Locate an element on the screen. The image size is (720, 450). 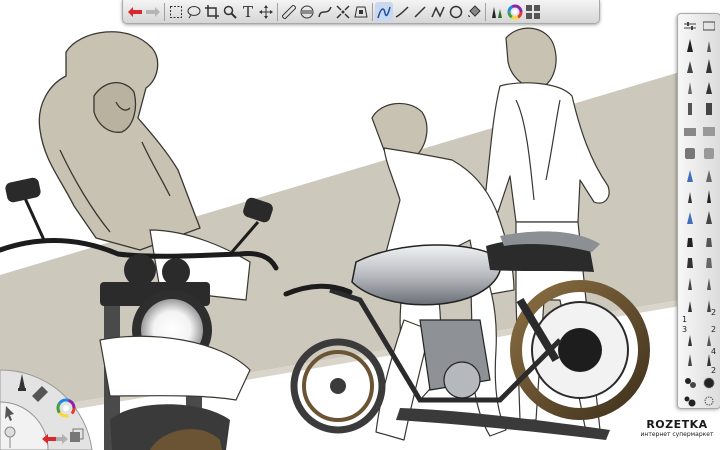
transform-button is located at coordinates (266, 12).